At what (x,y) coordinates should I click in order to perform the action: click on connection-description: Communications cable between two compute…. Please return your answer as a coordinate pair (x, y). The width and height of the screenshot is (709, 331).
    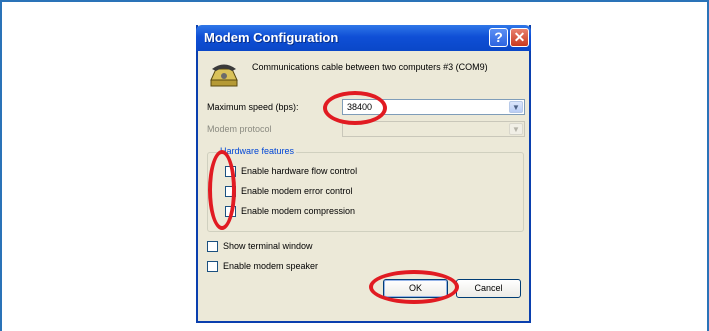
    Looking at the image, I should click on (370, 67).